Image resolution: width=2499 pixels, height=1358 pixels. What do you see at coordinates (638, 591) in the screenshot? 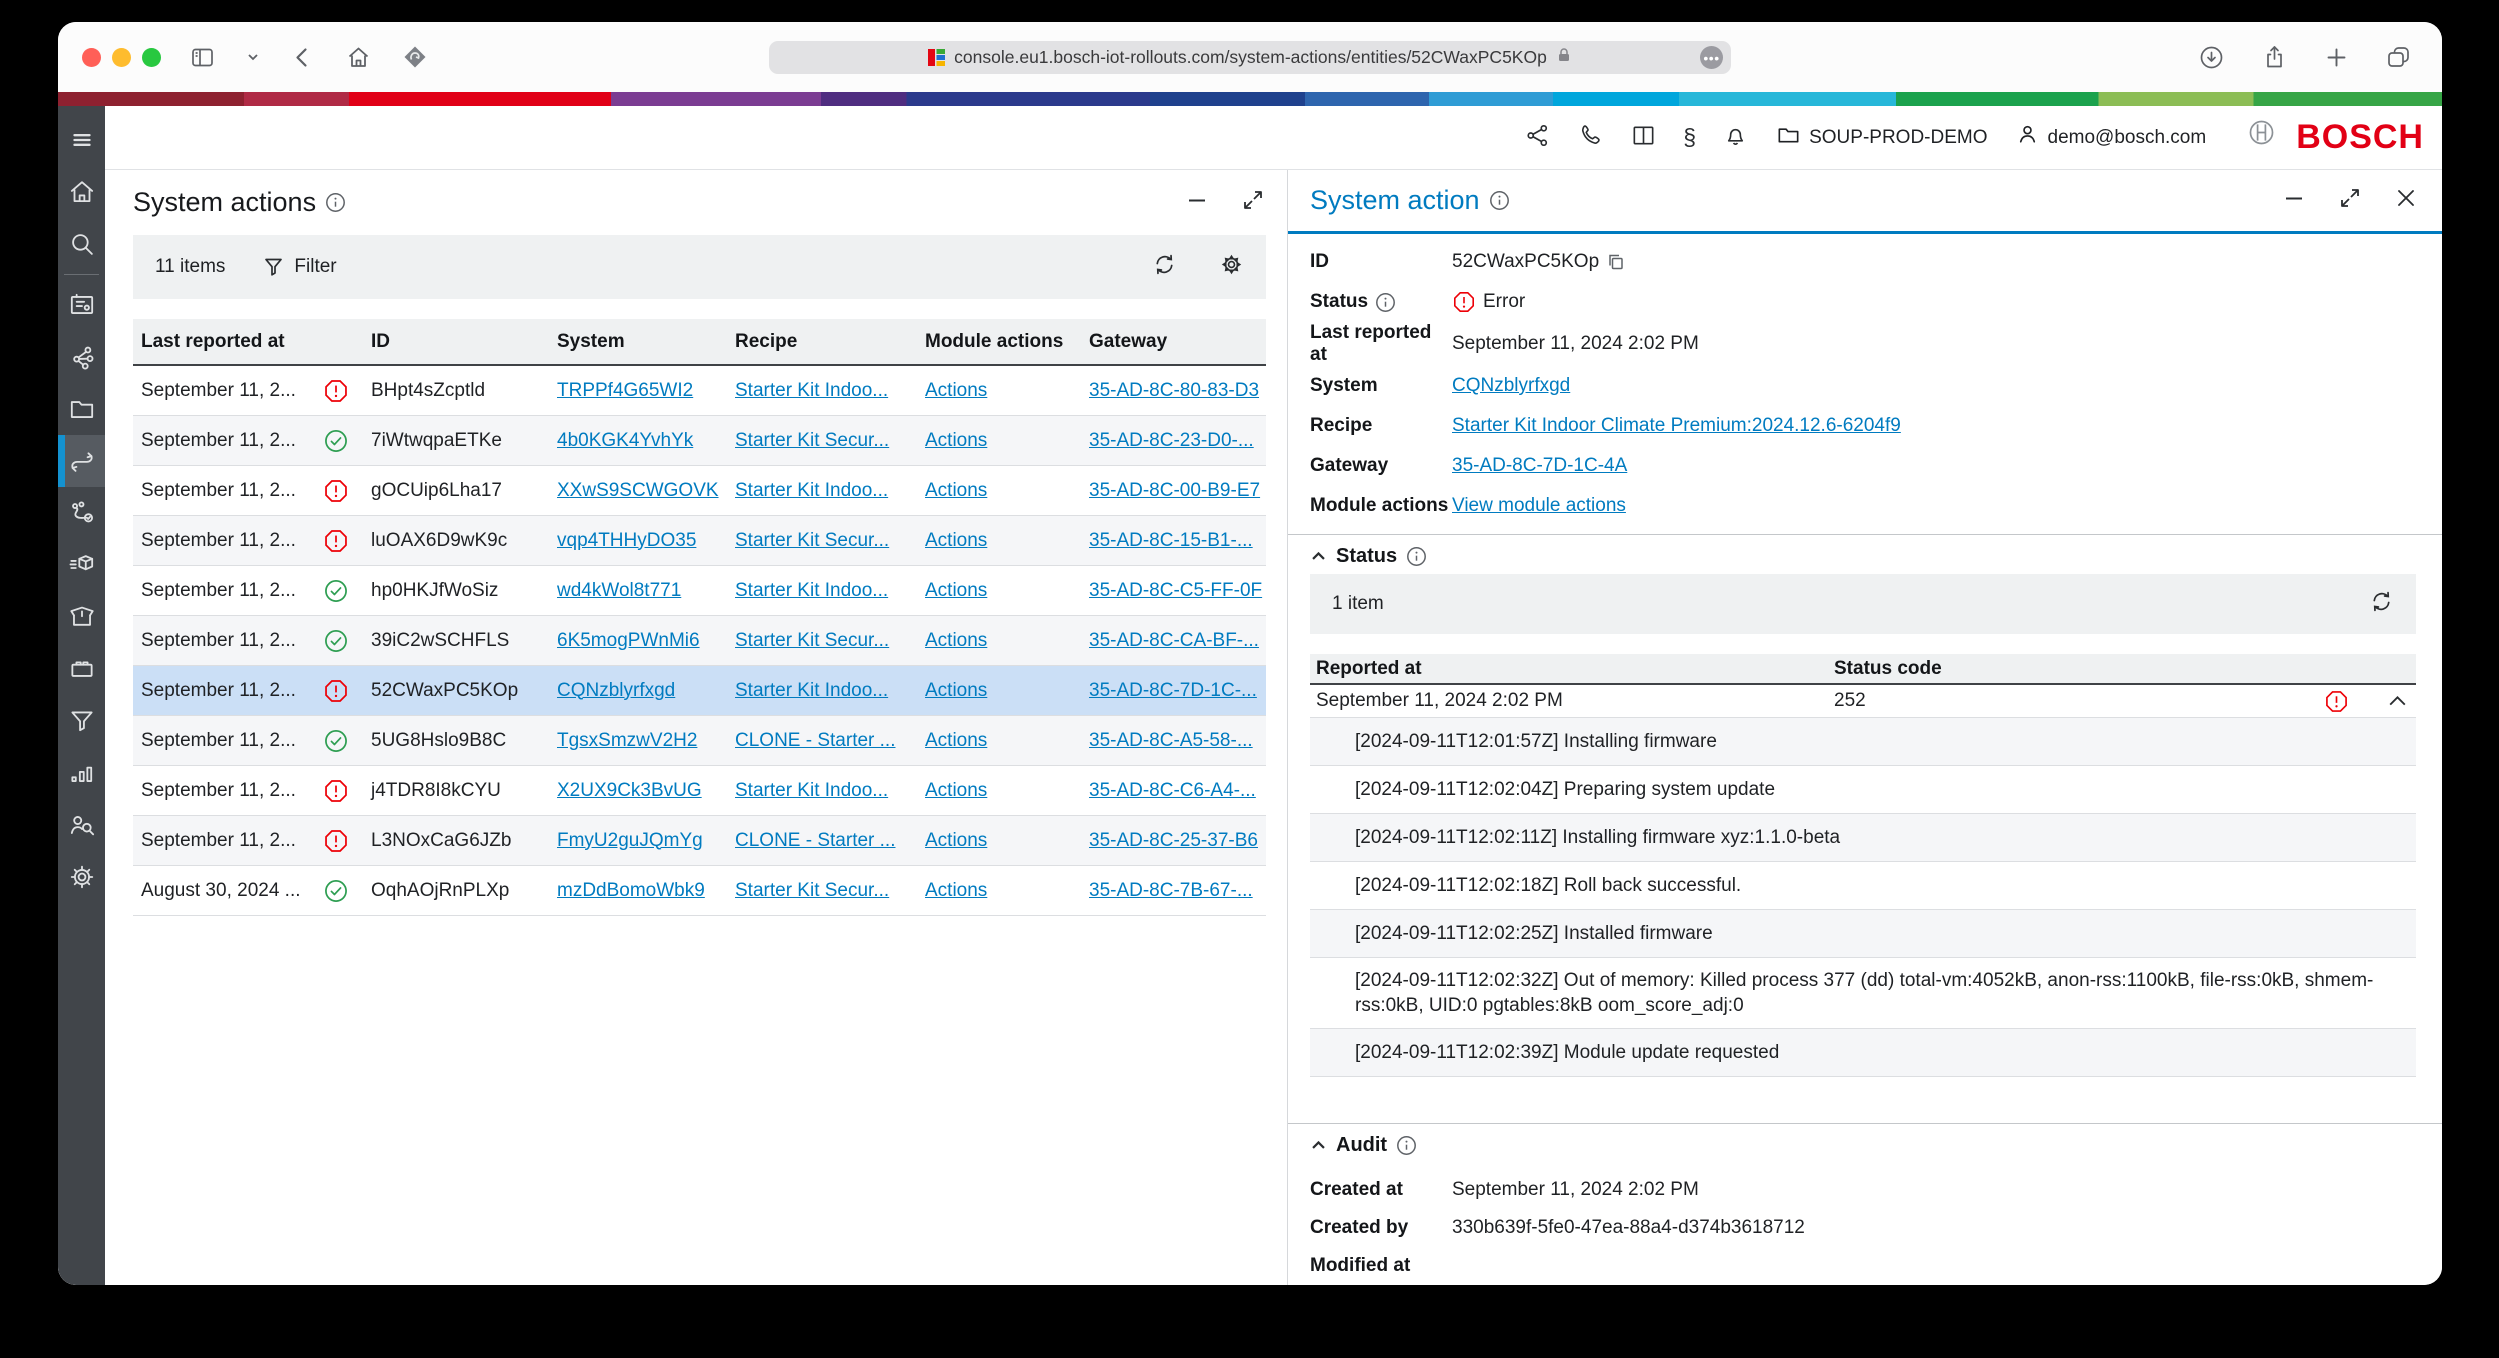
I see `system-link: wd4kWol8t771` at bounding box center [638, 591].